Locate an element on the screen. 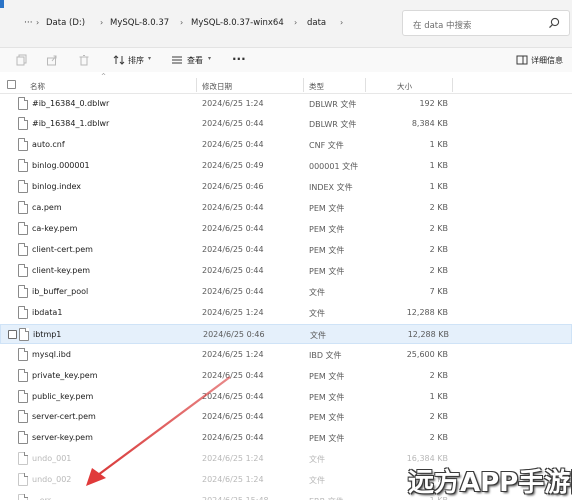  file-size: 25,600 KB is located at coordinates (427, 354).